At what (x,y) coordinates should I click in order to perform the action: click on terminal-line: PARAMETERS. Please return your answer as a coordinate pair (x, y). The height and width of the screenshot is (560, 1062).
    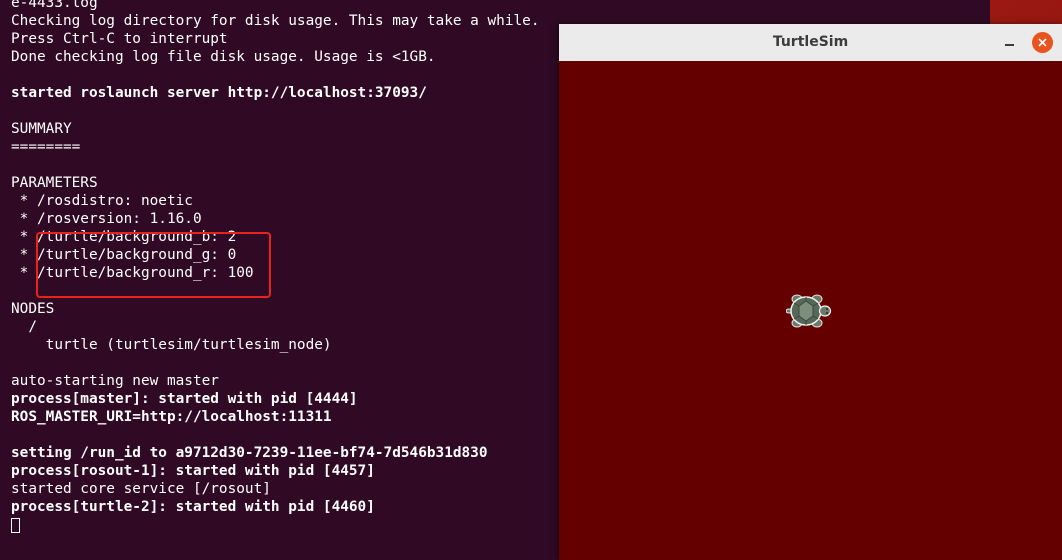
    Looking at the image, I should click on (54, 183).